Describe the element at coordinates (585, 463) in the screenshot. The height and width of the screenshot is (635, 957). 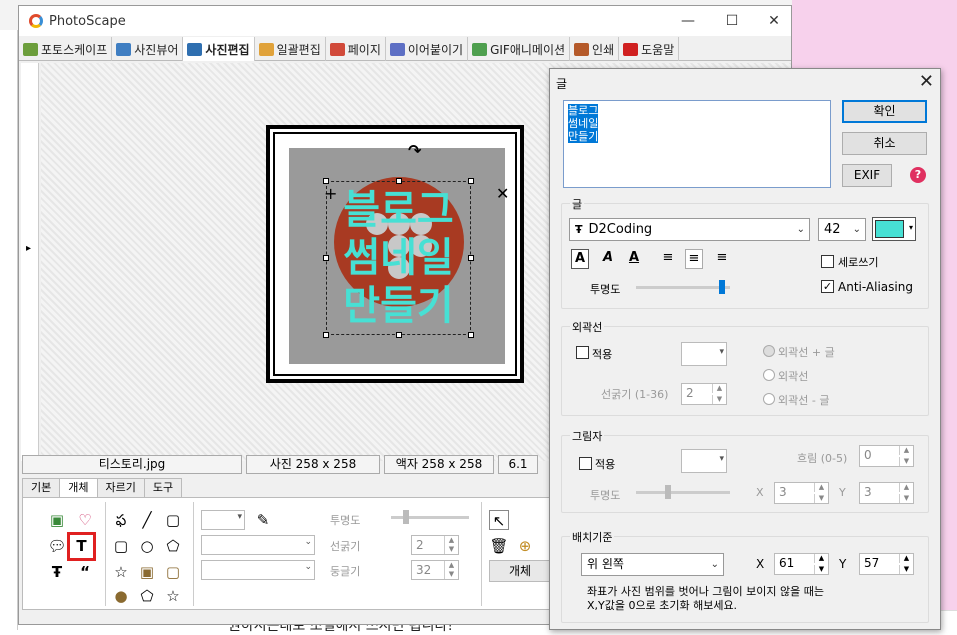
I see `shadow-apply-checkbox` at that location.